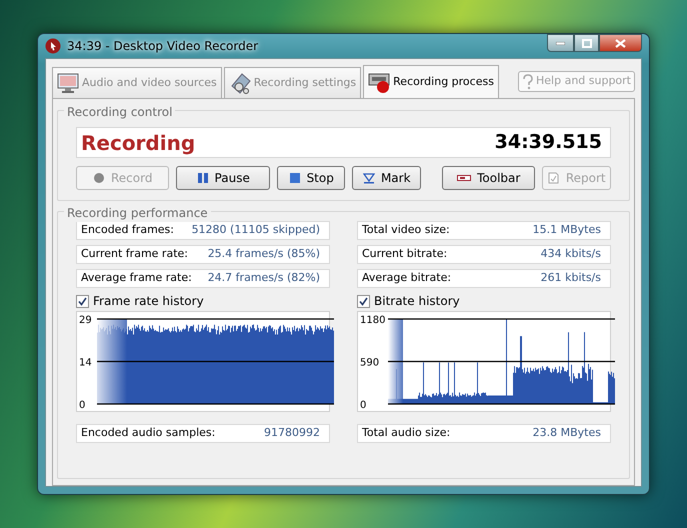 The image size is (687, 528). Describe the element at coordinates (431, 81) in the screenshot. I see `tab: Recording process` at that location.